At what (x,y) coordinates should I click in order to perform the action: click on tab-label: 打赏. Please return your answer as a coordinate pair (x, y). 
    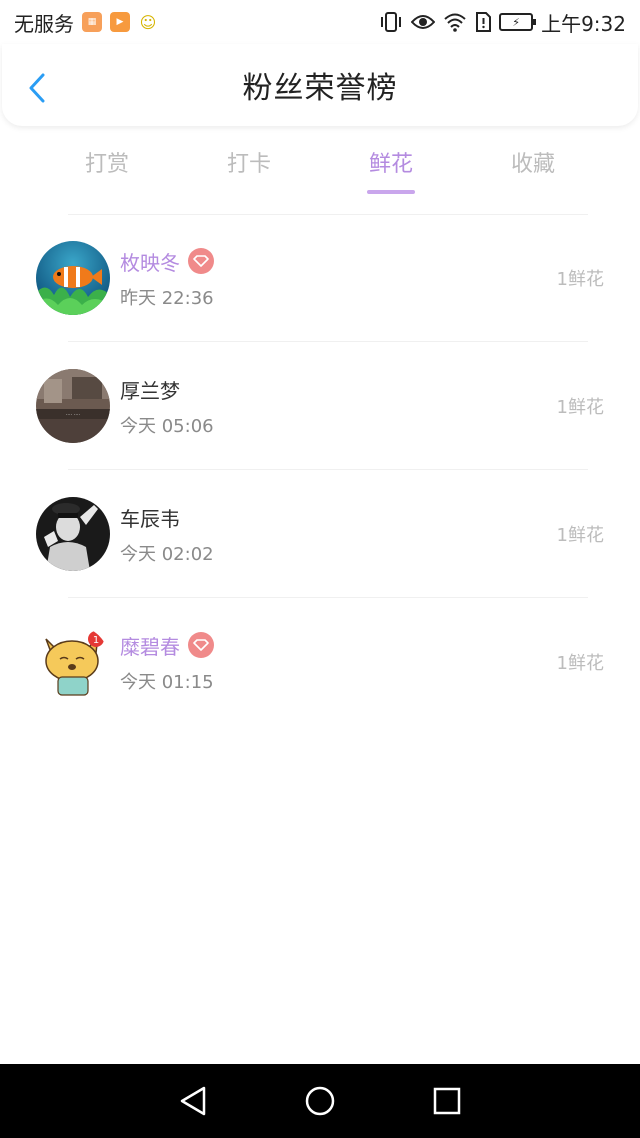
    Looking at the image, I should click on (106, 164).